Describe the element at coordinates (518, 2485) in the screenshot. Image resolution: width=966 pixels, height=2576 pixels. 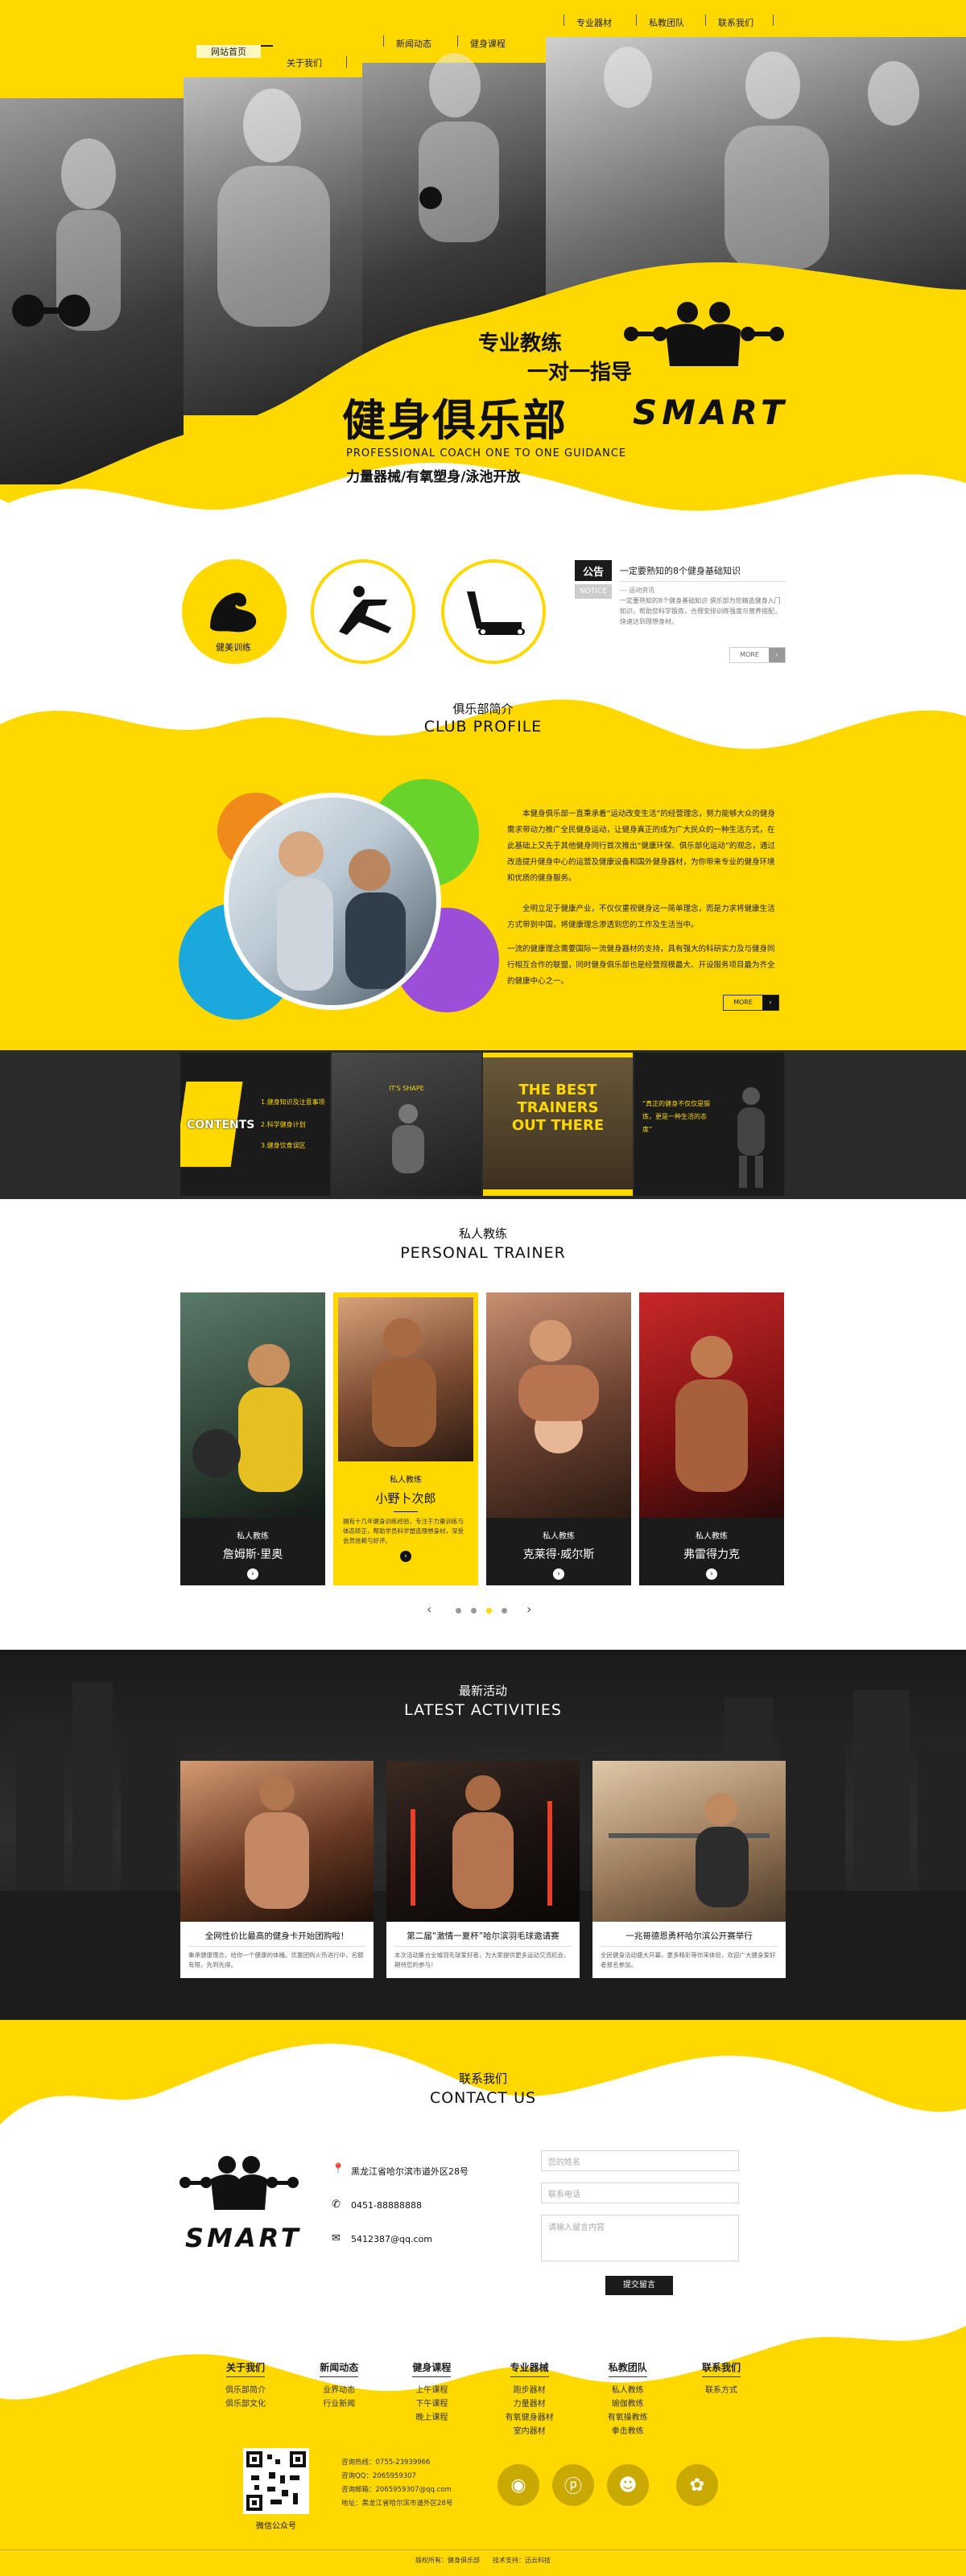
I see `weibo-icon: ◉` at that location.